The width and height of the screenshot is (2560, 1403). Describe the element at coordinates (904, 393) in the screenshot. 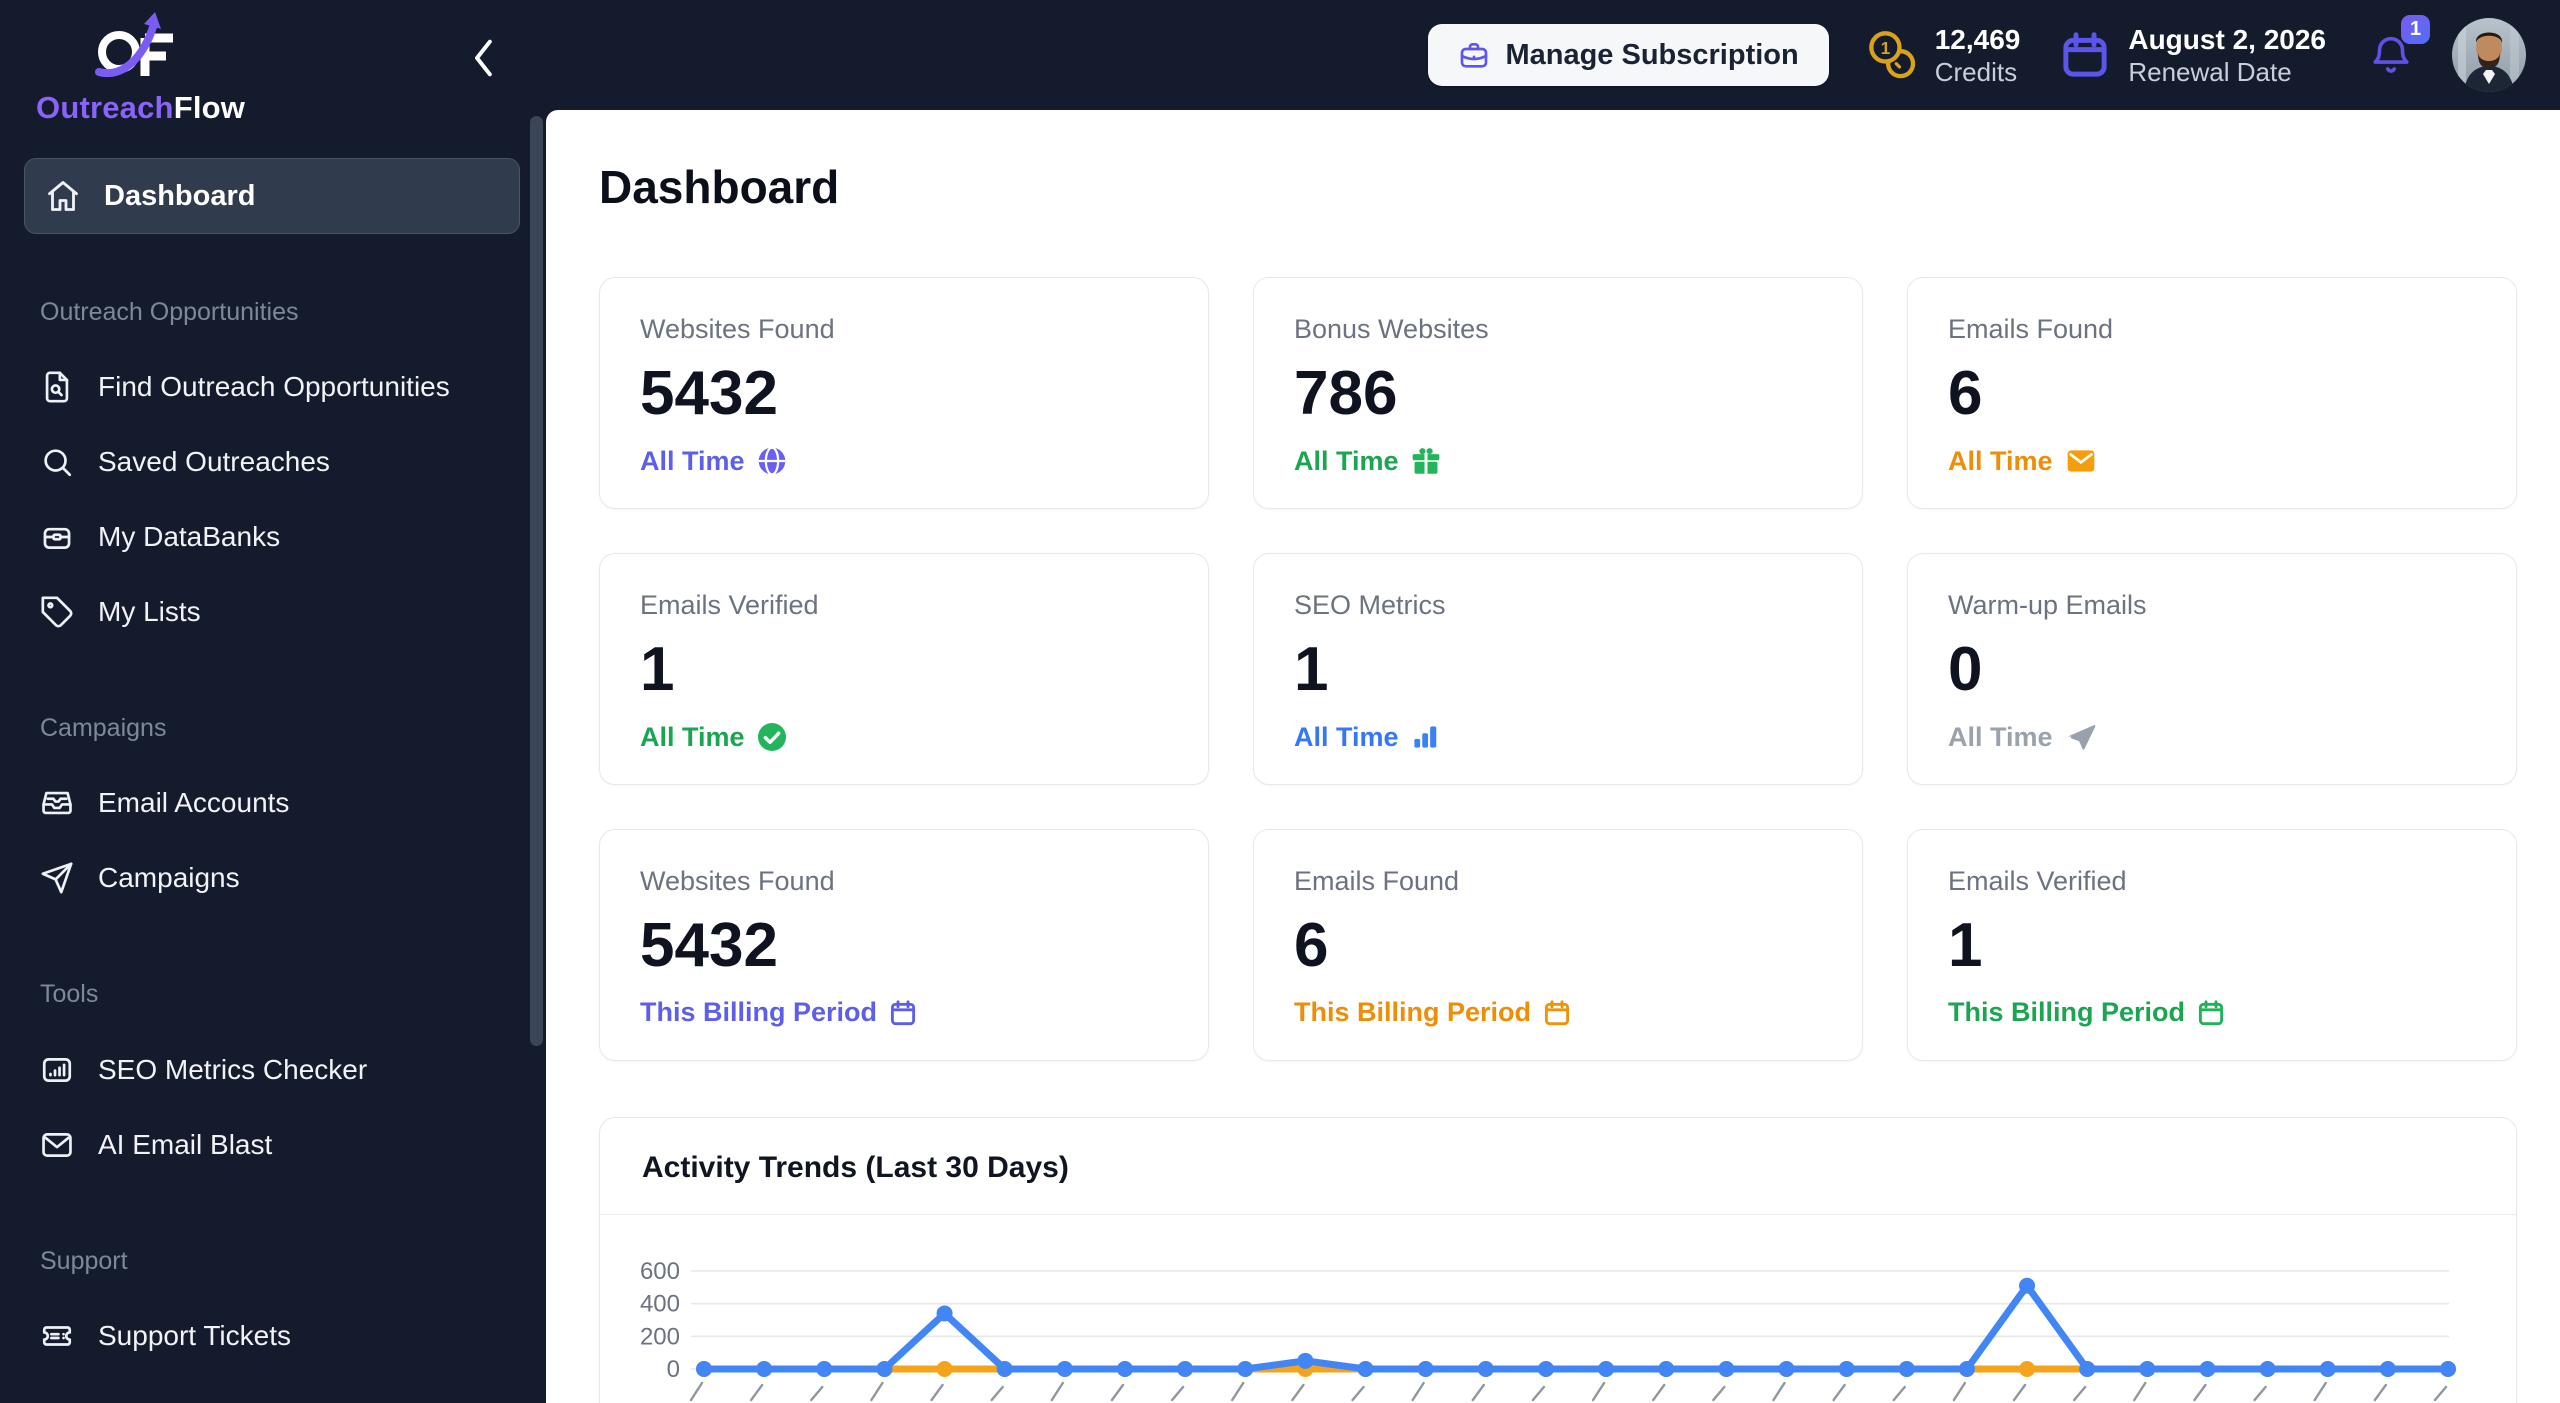

I see `stat-card-websites-found-all-time: Websites Found 5432 All Time` at that location.